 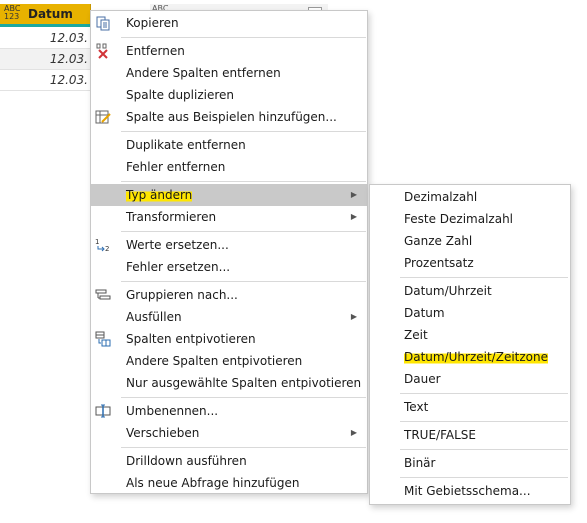 I want to click on type-option-true-false: TRUE/FALSE, so click(x=470, y=435).